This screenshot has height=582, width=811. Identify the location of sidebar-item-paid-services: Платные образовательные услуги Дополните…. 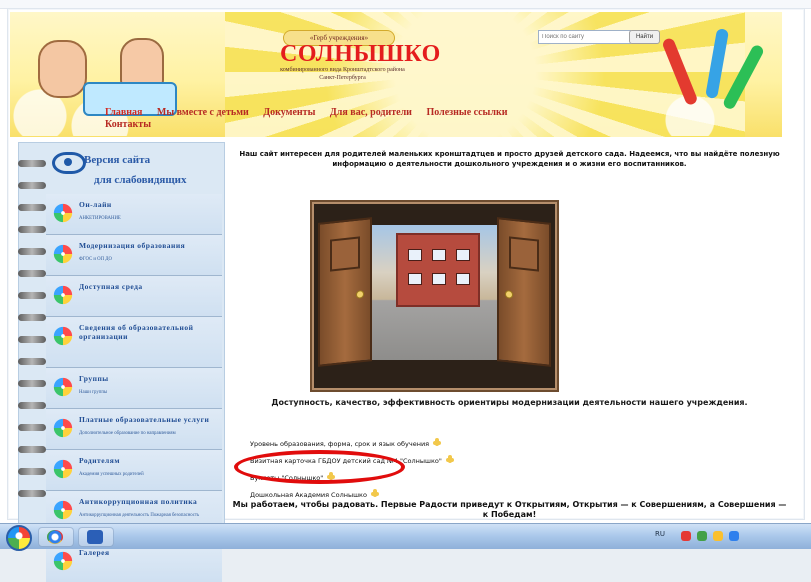
(134, 428).